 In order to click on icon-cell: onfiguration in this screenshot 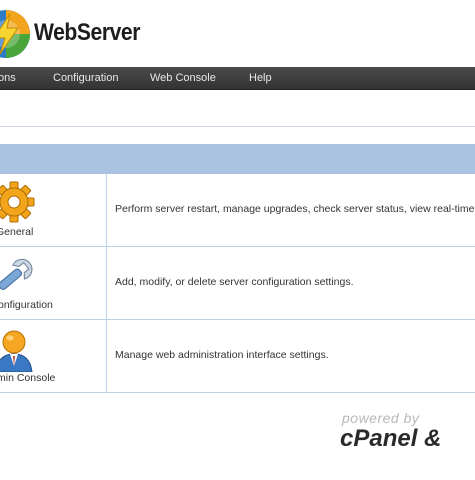, I will do `click(53, 283)`.